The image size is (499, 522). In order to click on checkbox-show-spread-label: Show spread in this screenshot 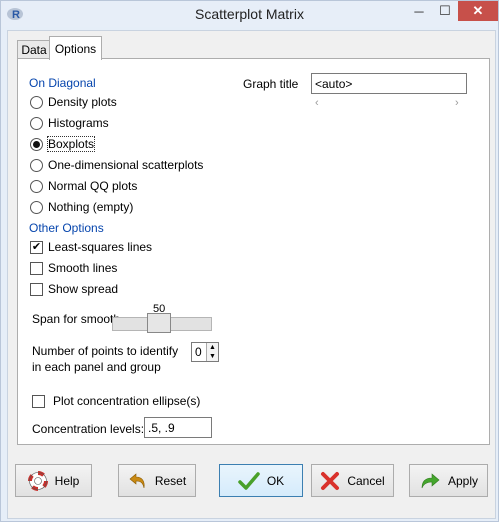, I will do `click(83, 289)`.